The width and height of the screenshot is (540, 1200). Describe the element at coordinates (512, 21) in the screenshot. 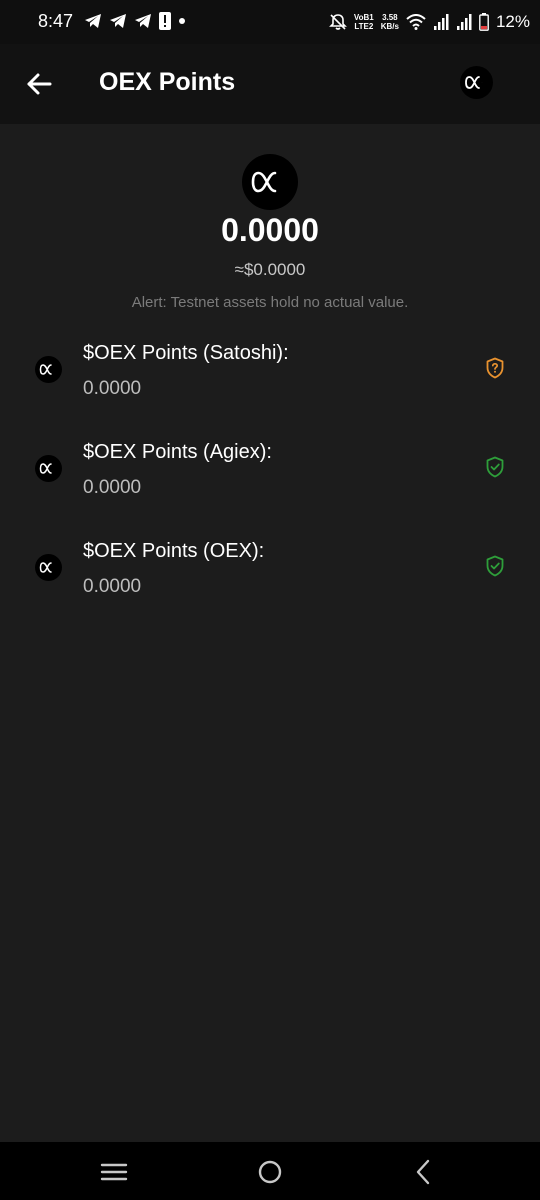

I see `battery-percent: 12%` at that location.